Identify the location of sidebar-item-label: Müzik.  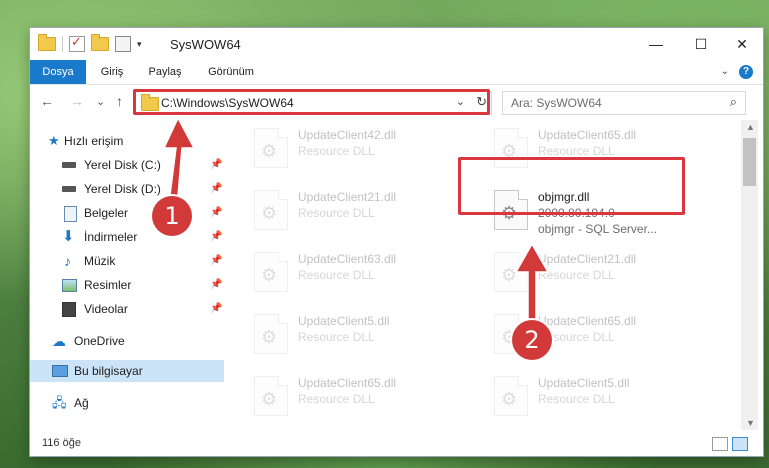
(100, 261).